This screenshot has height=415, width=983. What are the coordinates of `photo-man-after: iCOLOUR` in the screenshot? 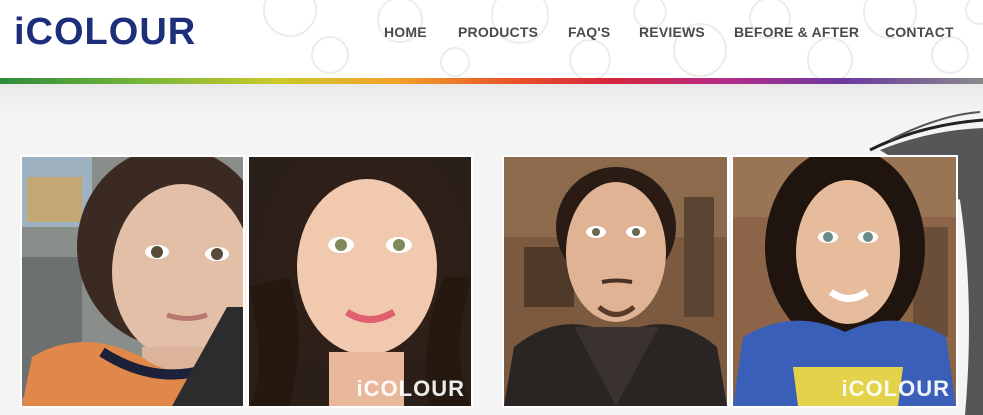 It's located at (844, 281).